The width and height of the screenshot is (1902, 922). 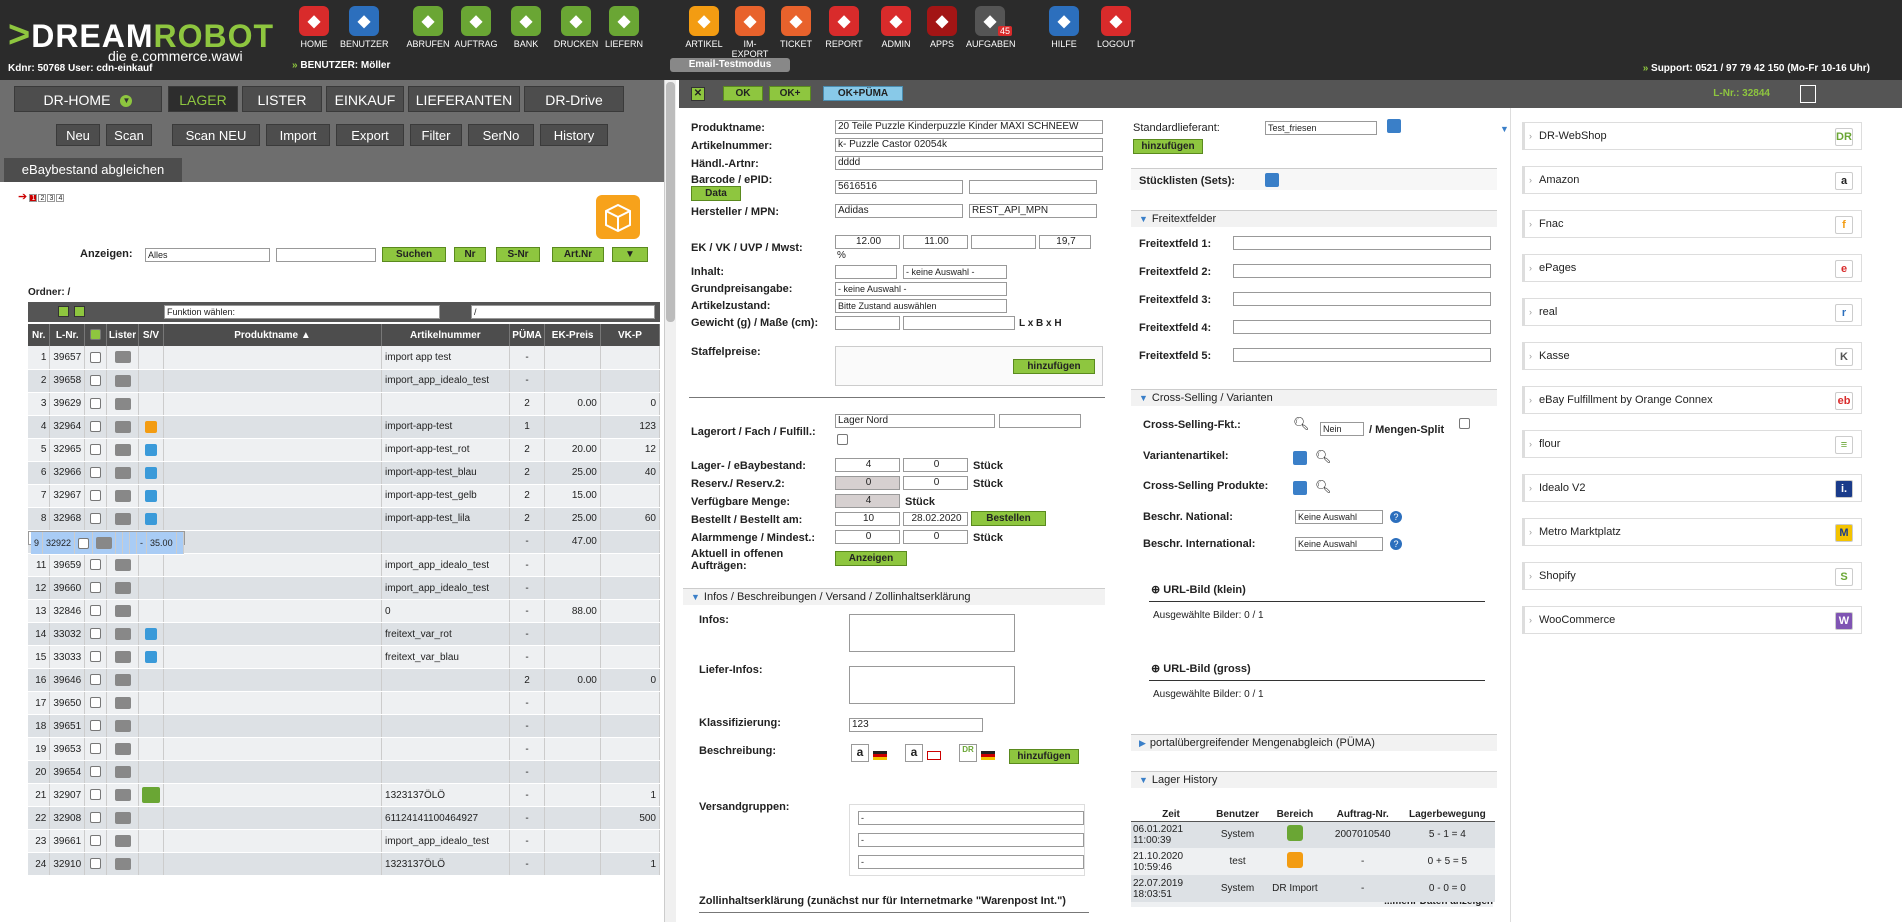 I want to click on auftrag-nav-button: ◆ AUFTRAG, so click(x=476, y=27).